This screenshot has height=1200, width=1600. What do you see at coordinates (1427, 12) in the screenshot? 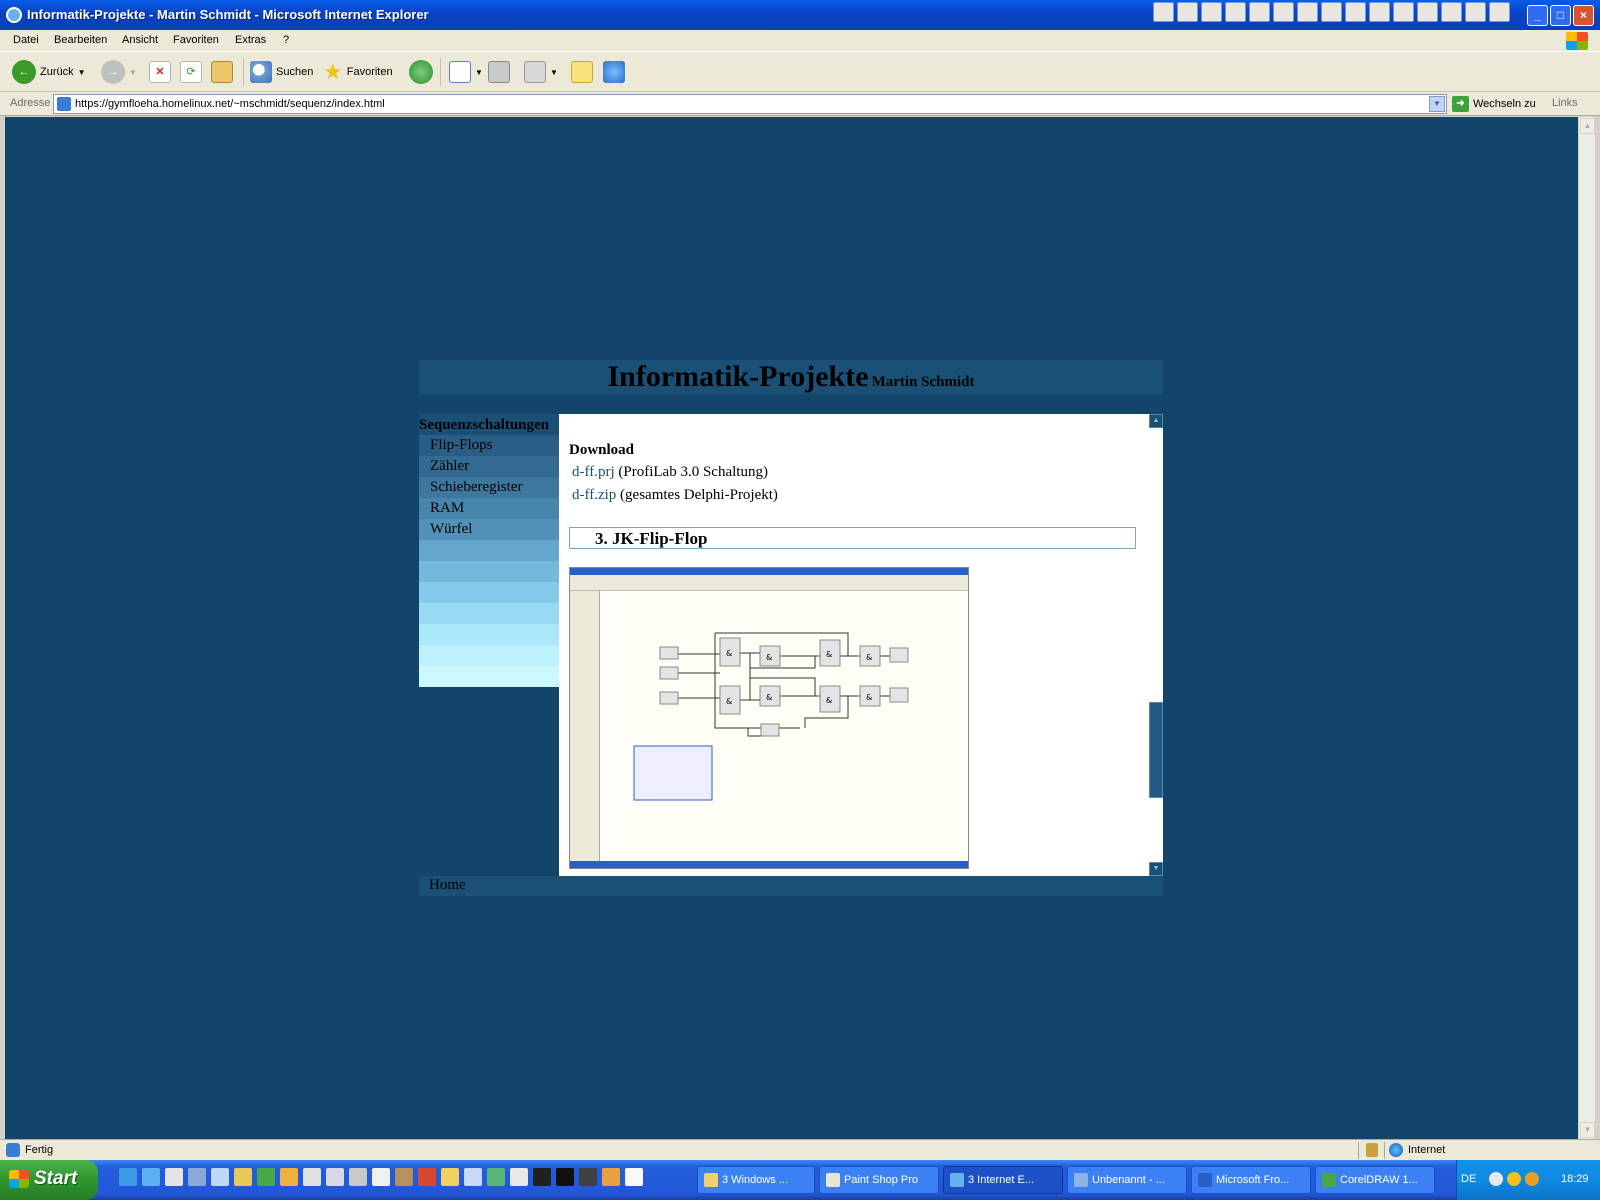
I see `powerpoint-icon` at bounding box center [1427, 12].